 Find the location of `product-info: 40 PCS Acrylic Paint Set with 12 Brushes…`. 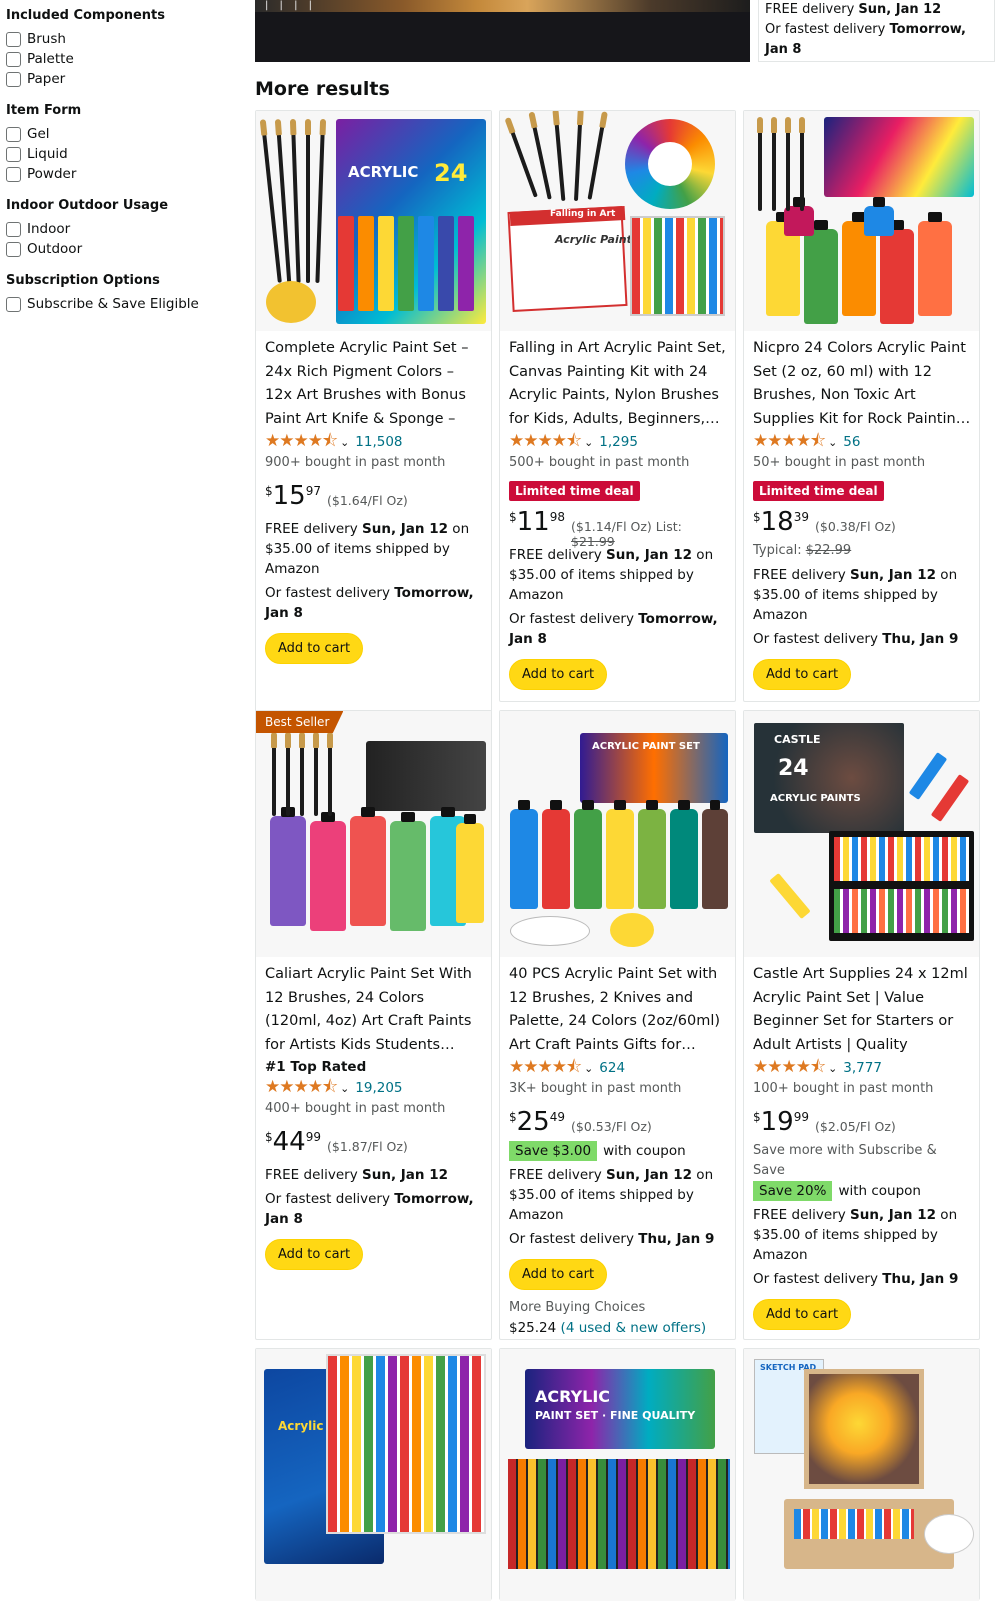

product-info: 40 PCS Acrylic Paint Set with 12 Brushes… is located at coordinates (617, 1147).